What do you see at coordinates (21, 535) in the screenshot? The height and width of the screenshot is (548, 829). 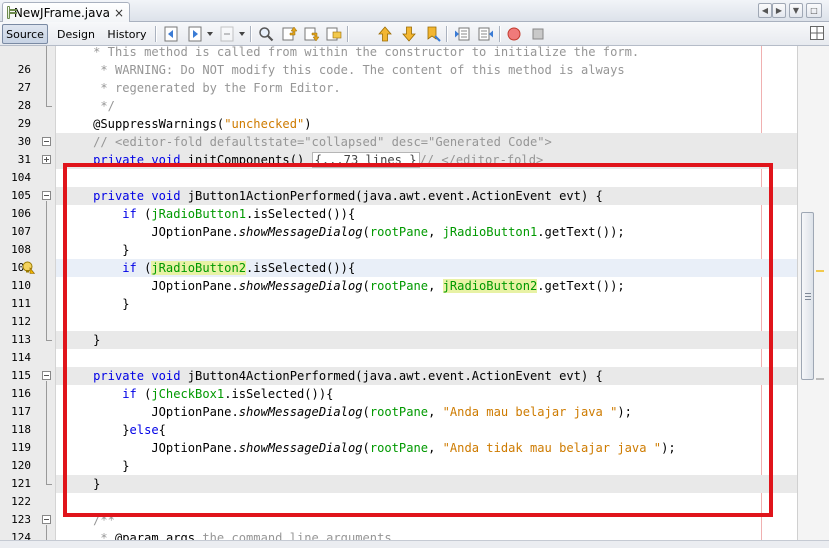 I see `line-number: 124` at bounding box center [21, 535].